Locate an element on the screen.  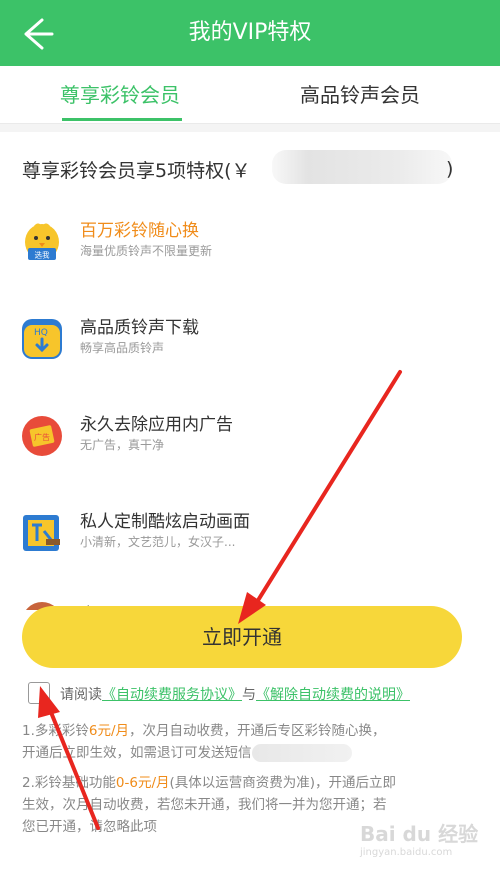
privilege-title: 高品质铃声下载 is located at coordinates (139, 328).